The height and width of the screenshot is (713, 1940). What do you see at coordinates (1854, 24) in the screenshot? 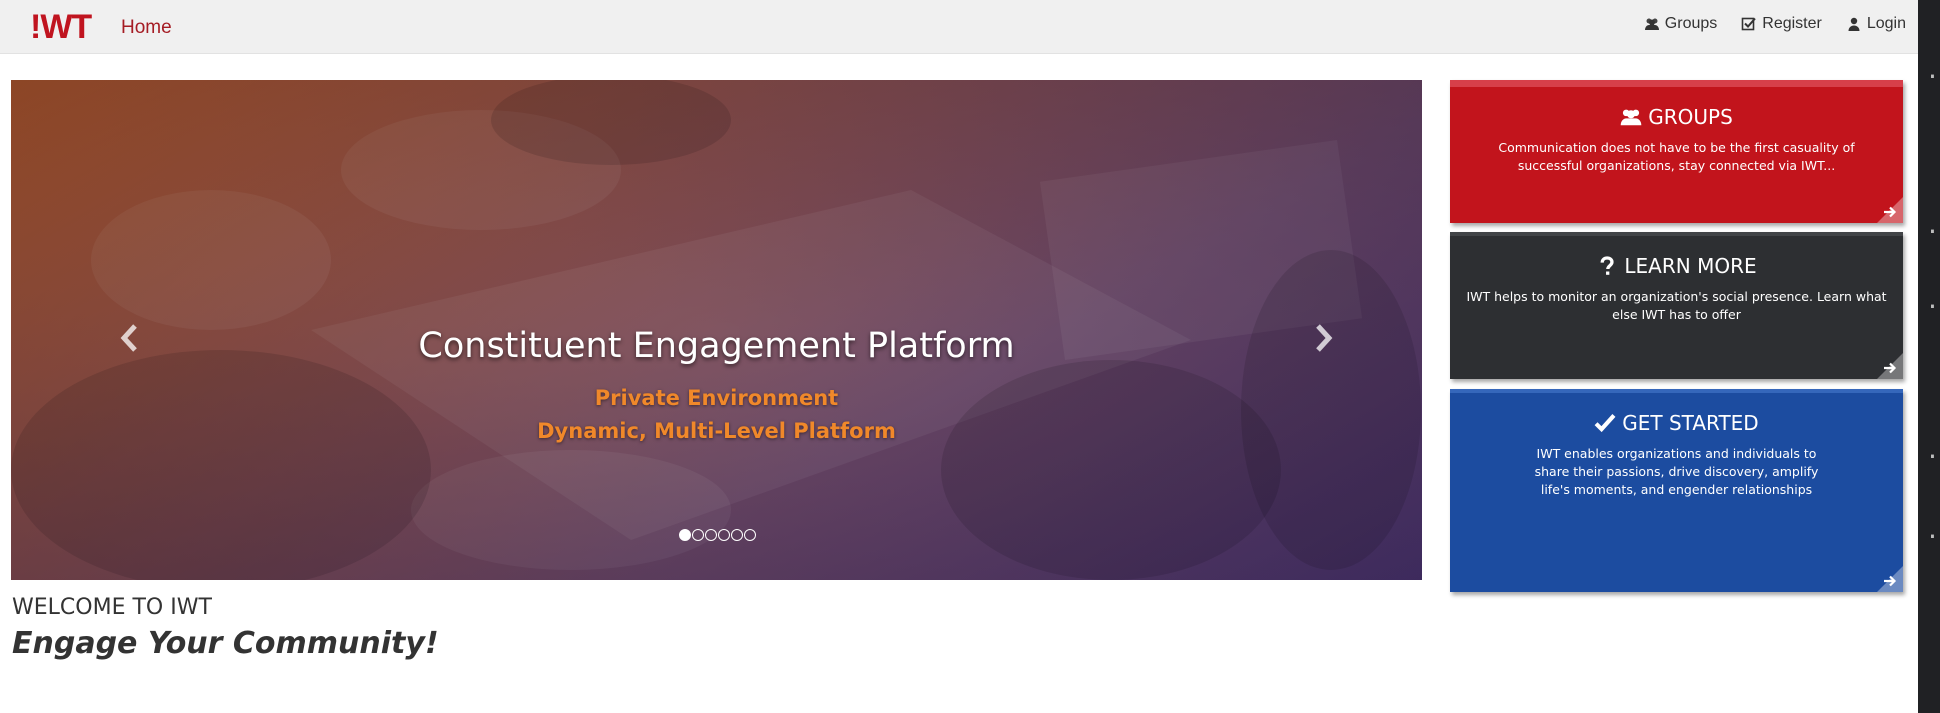
I see `user-icon` at bounding box center [1854, 24].